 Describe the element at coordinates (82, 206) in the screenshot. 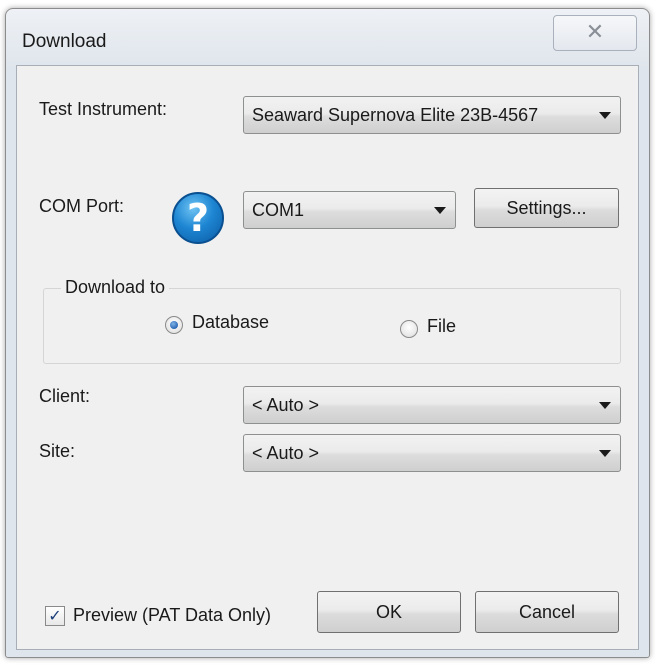

I see `com-port-label: COM Port:` at that location.